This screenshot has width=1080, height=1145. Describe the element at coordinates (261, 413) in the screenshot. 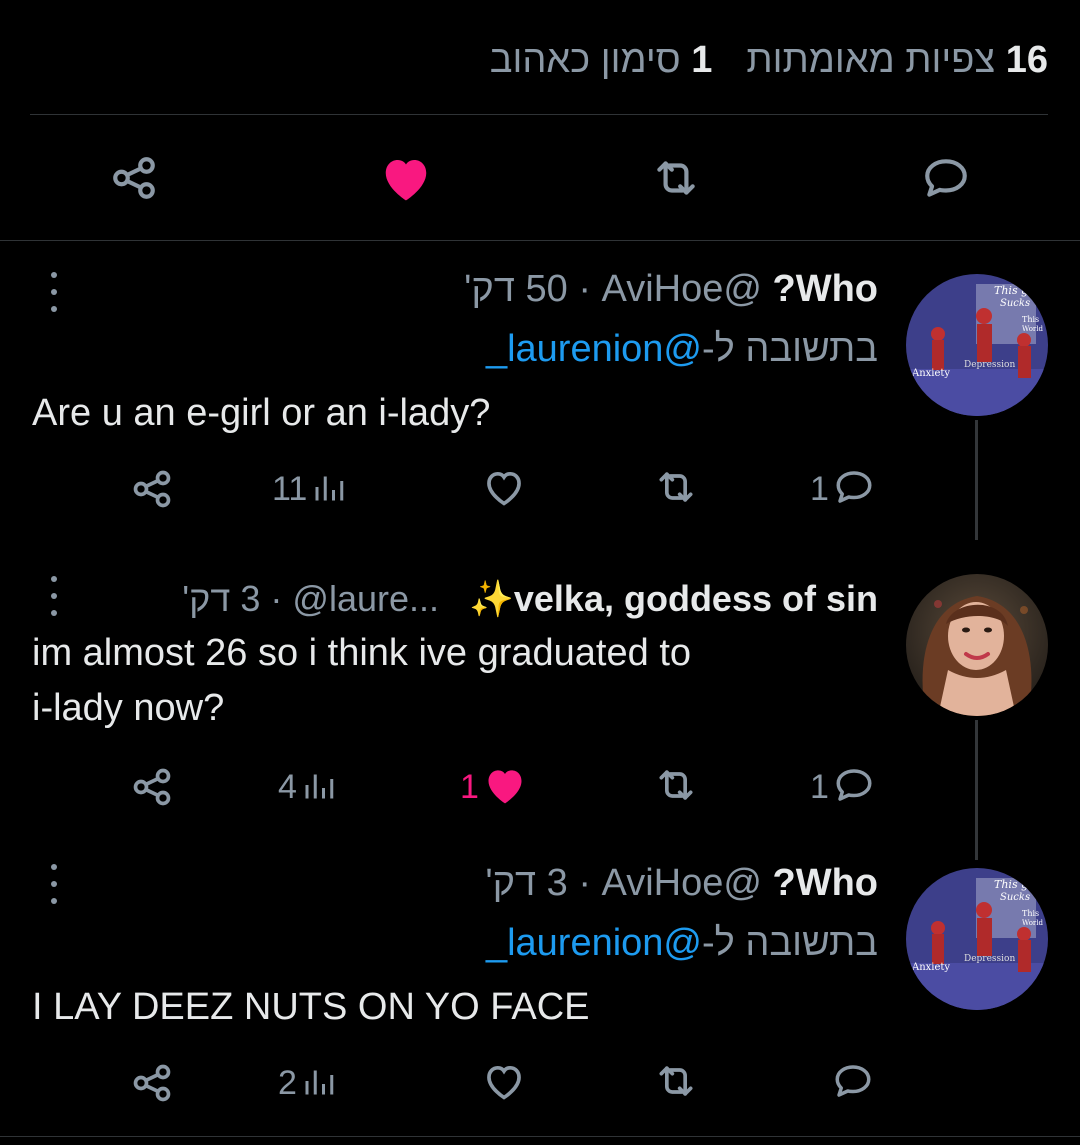

I see `tweet-text: Are u an e-girl or an i-lady?` at that location.